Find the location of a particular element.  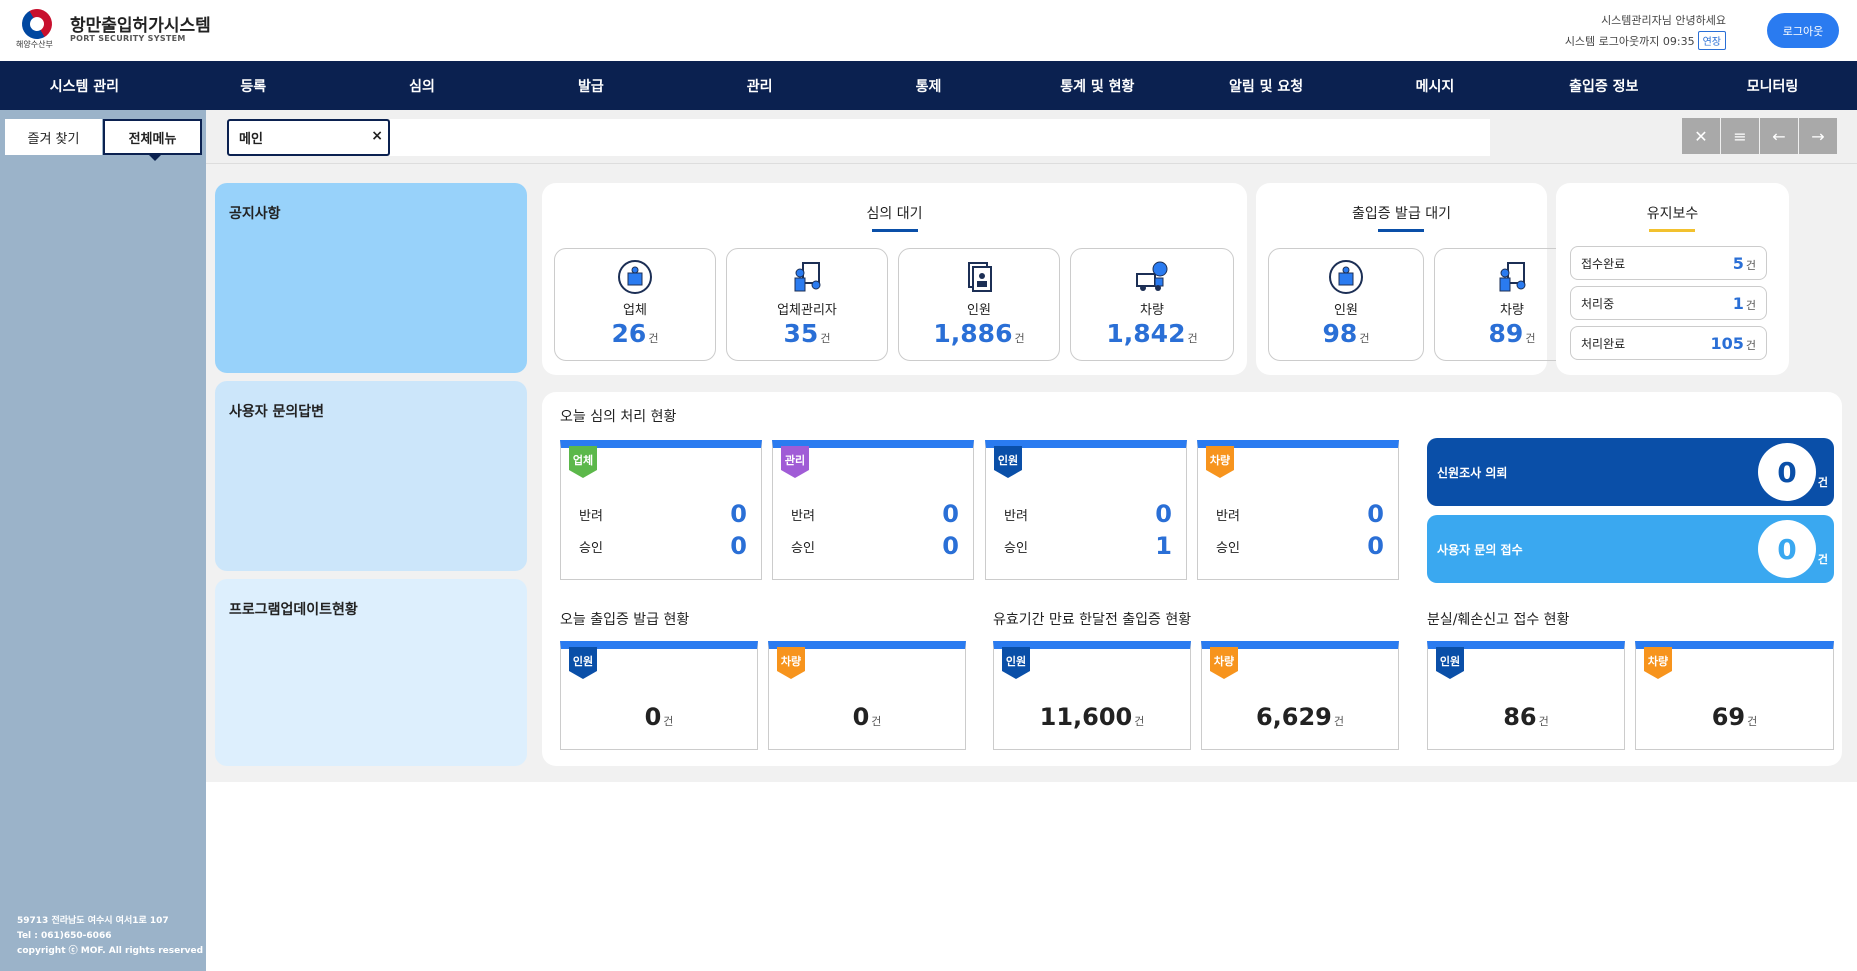

nav-control: 통제 is located at coordinates (928, 85).